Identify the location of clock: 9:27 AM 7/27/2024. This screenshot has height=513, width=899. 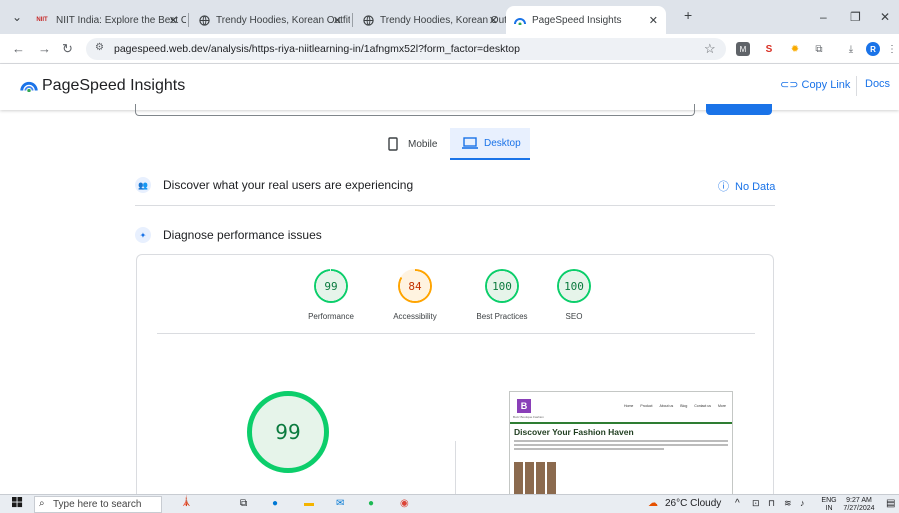
(859, 505).